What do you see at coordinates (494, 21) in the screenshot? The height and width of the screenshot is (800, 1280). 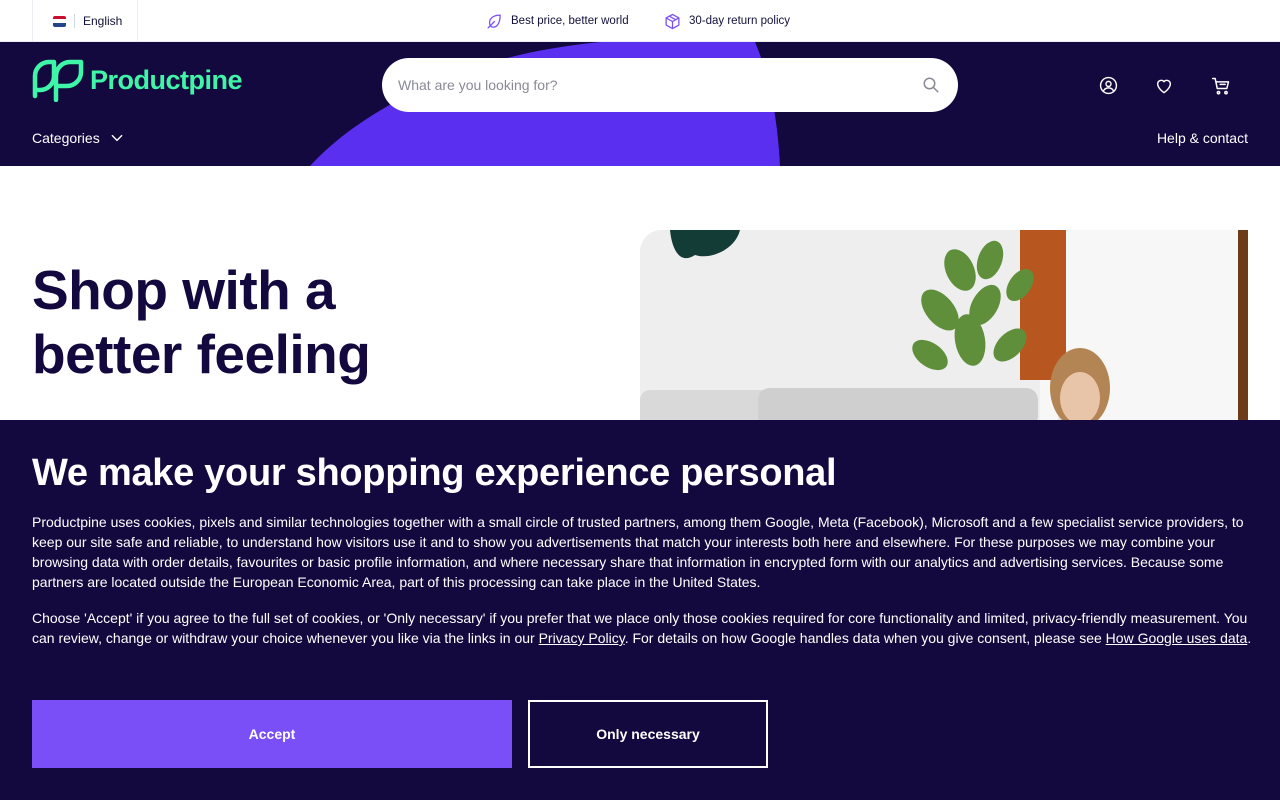 I see `leaf-icon` at bounding box center [494, 21].